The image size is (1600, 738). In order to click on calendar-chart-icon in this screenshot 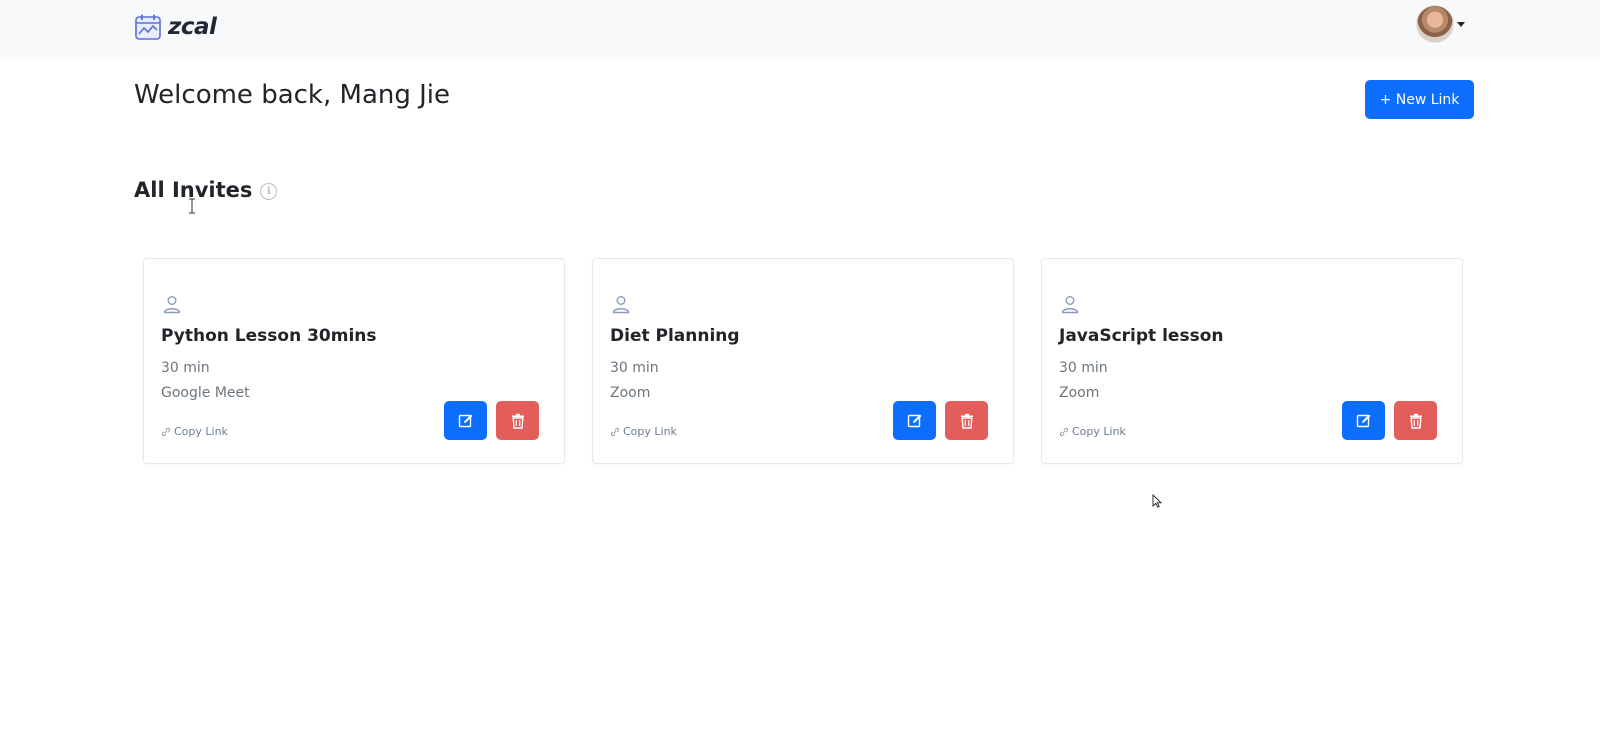, I will do `click(148, 27)`.